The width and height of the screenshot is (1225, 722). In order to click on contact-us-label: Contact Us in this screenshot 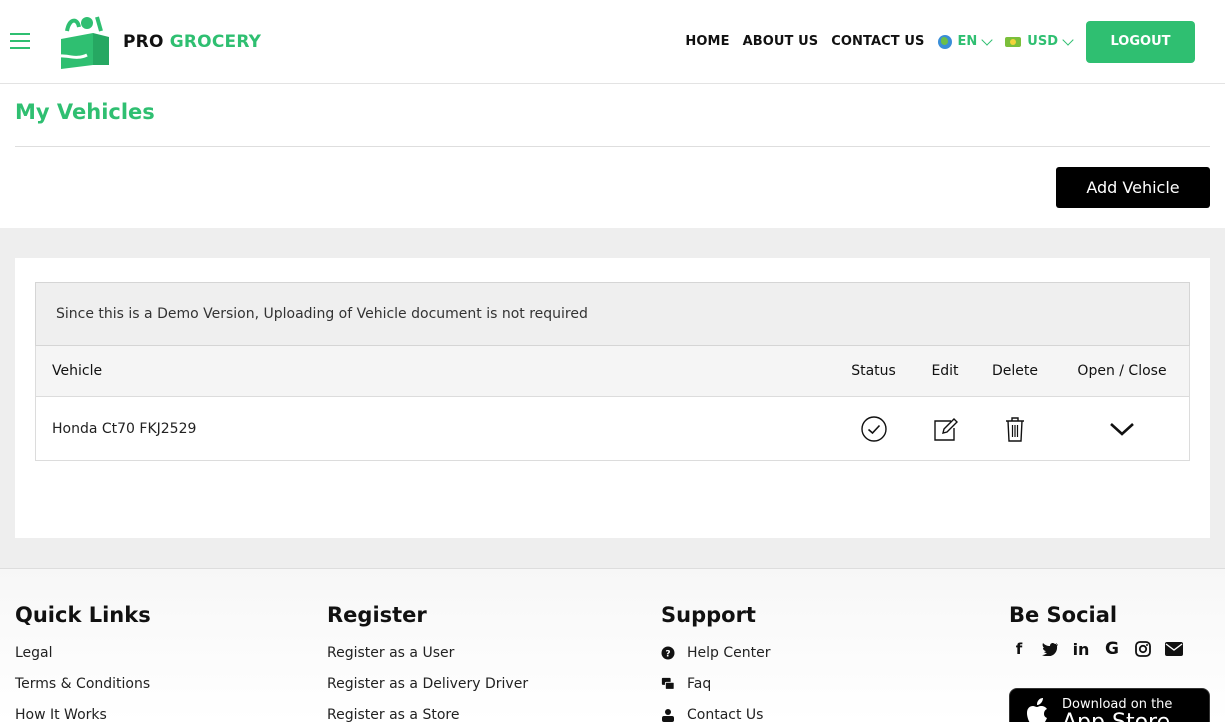, I will do `click(725, 714)`.